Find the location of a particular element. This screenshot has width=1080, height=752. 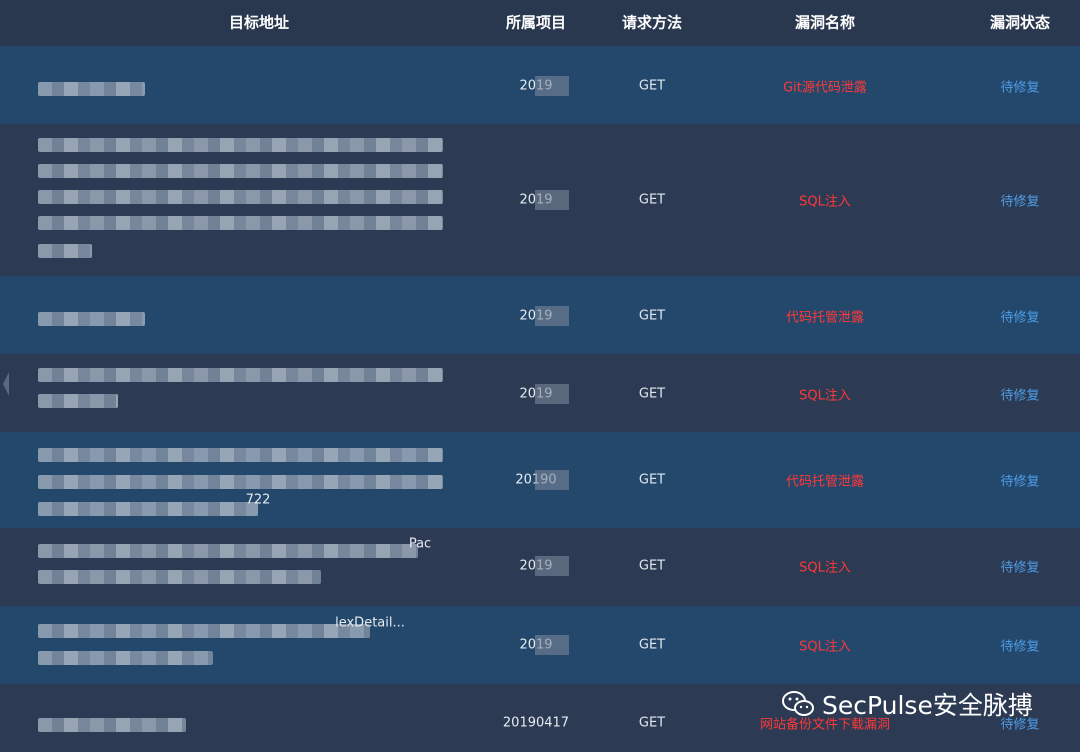

header-method: 请求方法 is located at coordinates (652, 22).